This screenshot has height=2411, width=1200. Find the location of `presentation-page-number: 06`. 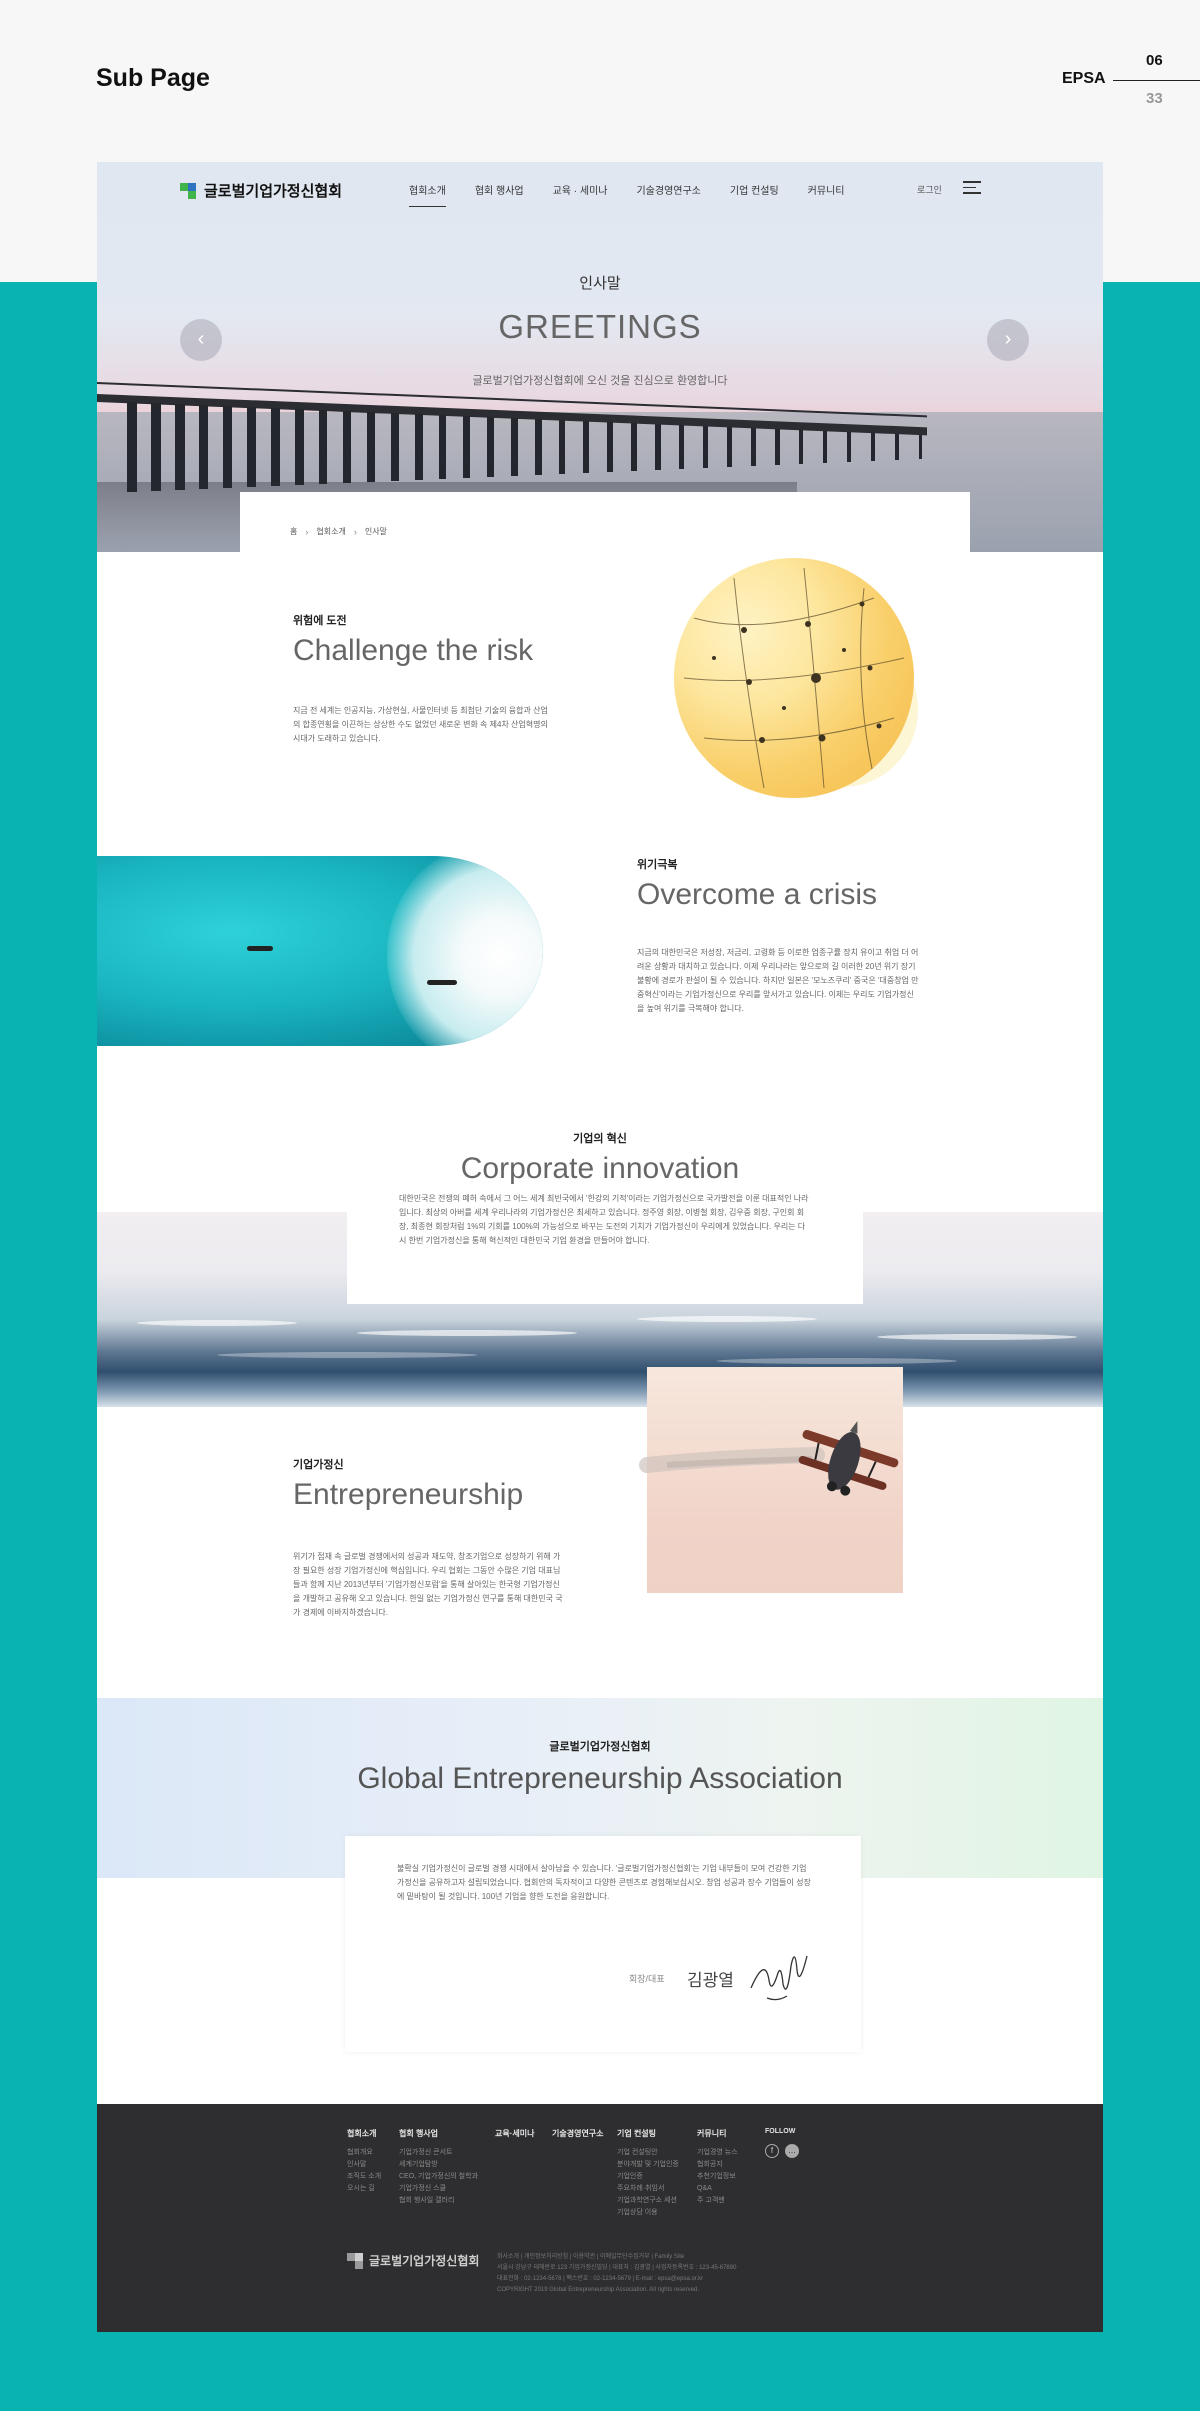

presentation-page-number: 06 is located at coordinates (1154, 60).